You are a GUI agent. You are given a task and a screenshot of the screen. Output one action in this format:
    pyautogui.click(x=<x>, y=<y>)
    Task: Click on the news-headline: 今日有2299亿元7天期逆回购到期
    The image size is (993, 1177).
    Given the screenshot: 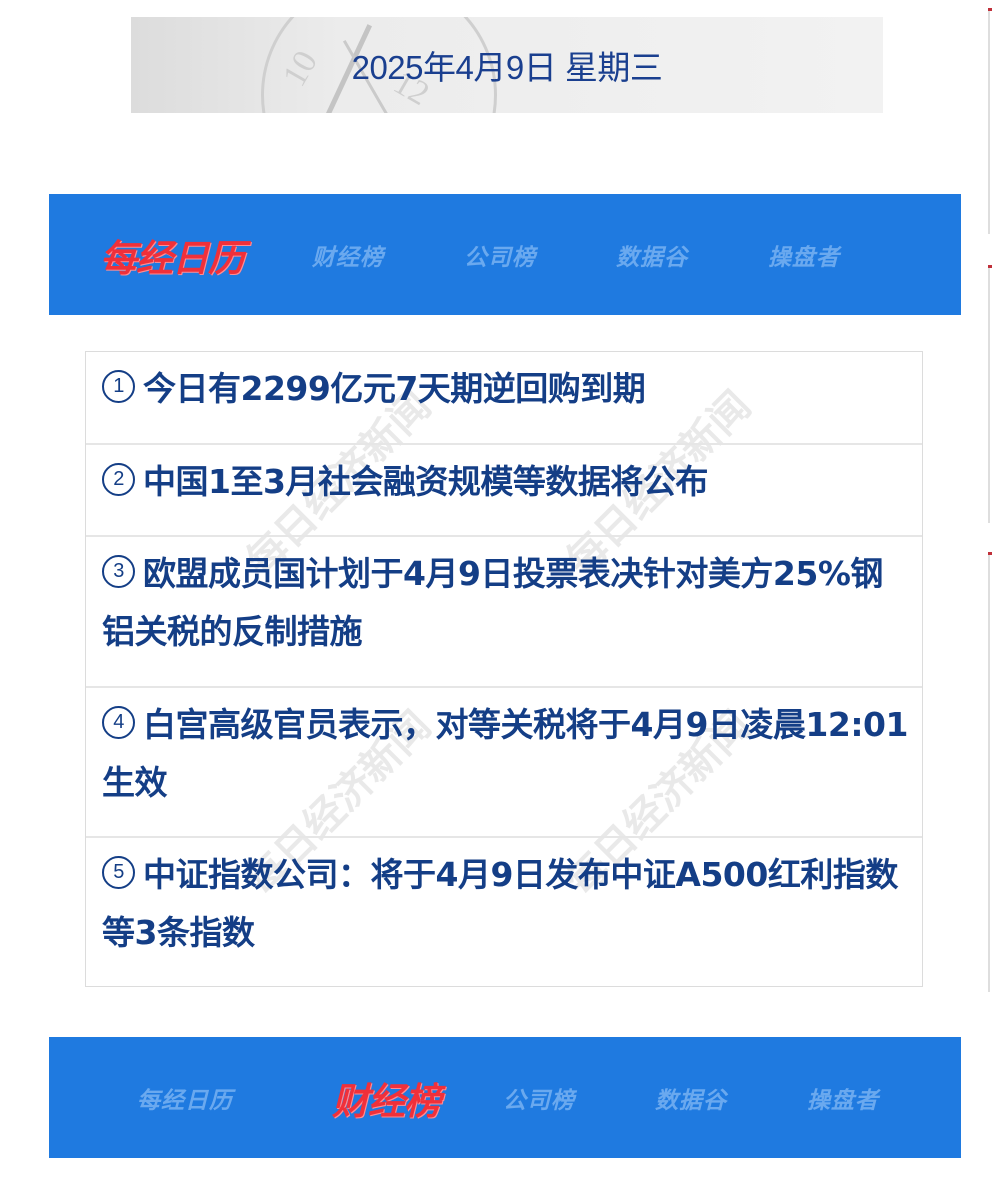 What is the action you would take?
    pyautogui.click(x=394, y=388)
    